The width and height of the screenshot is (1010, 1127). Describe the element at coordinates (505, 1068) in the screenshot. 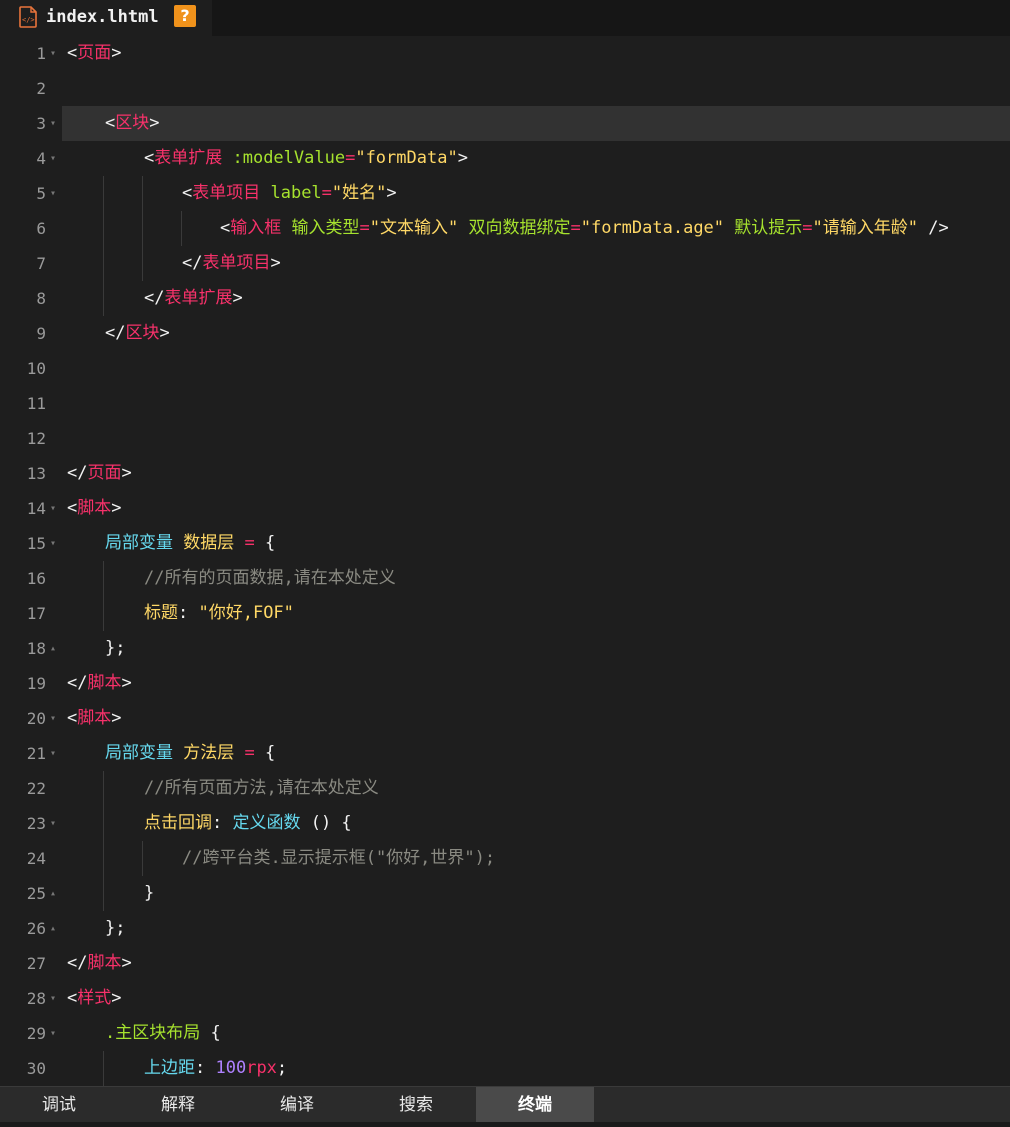

I see `code-line: 30 上边距: 100rpx;` at that location.